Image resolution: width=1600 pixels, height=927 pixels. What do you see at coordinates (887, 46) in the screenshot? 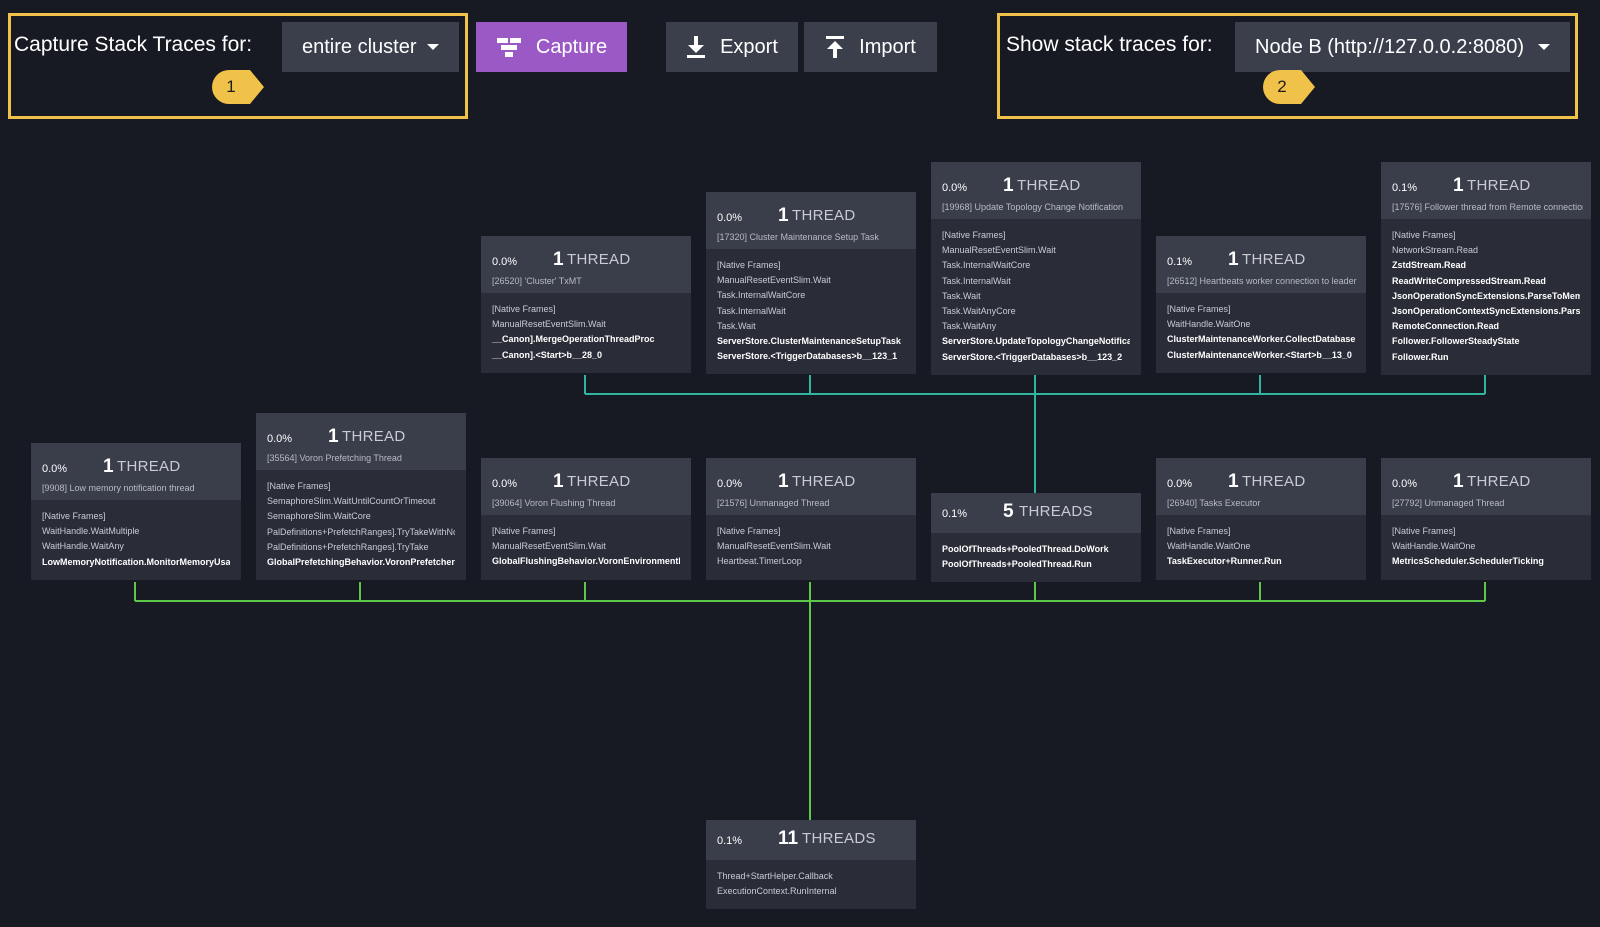
I see `import-button-label: Import` at bounding box center [887, 46].